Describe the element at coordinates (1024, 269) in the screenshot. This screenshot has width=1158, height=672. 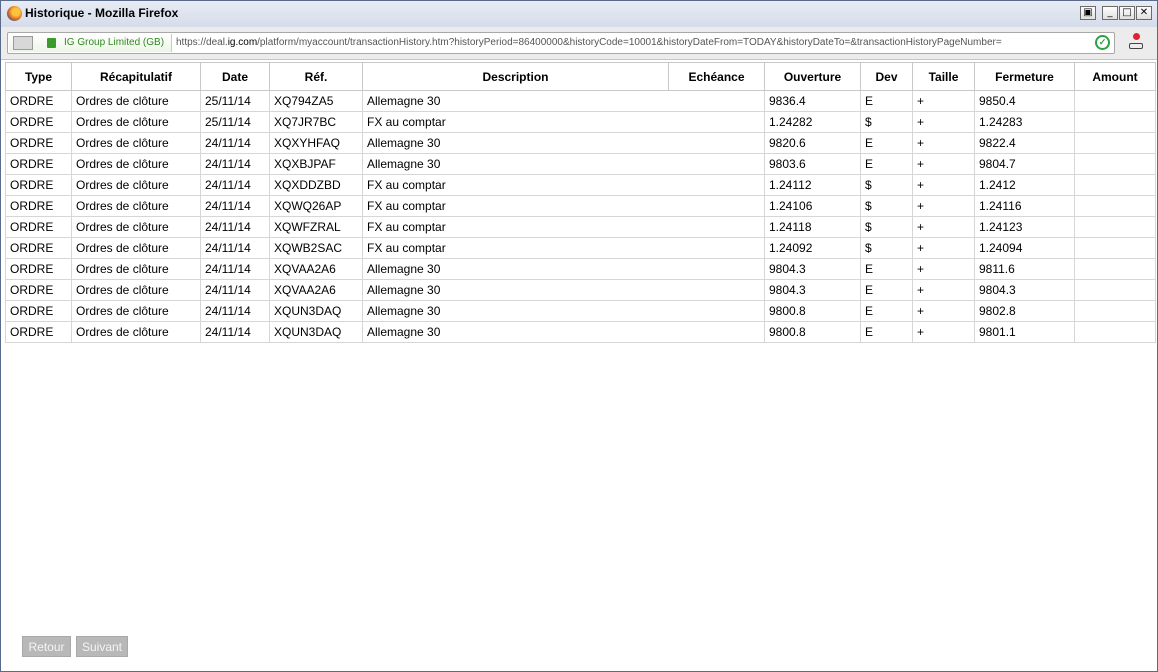
I see `fermeture-cell: 9811.6` at that location.